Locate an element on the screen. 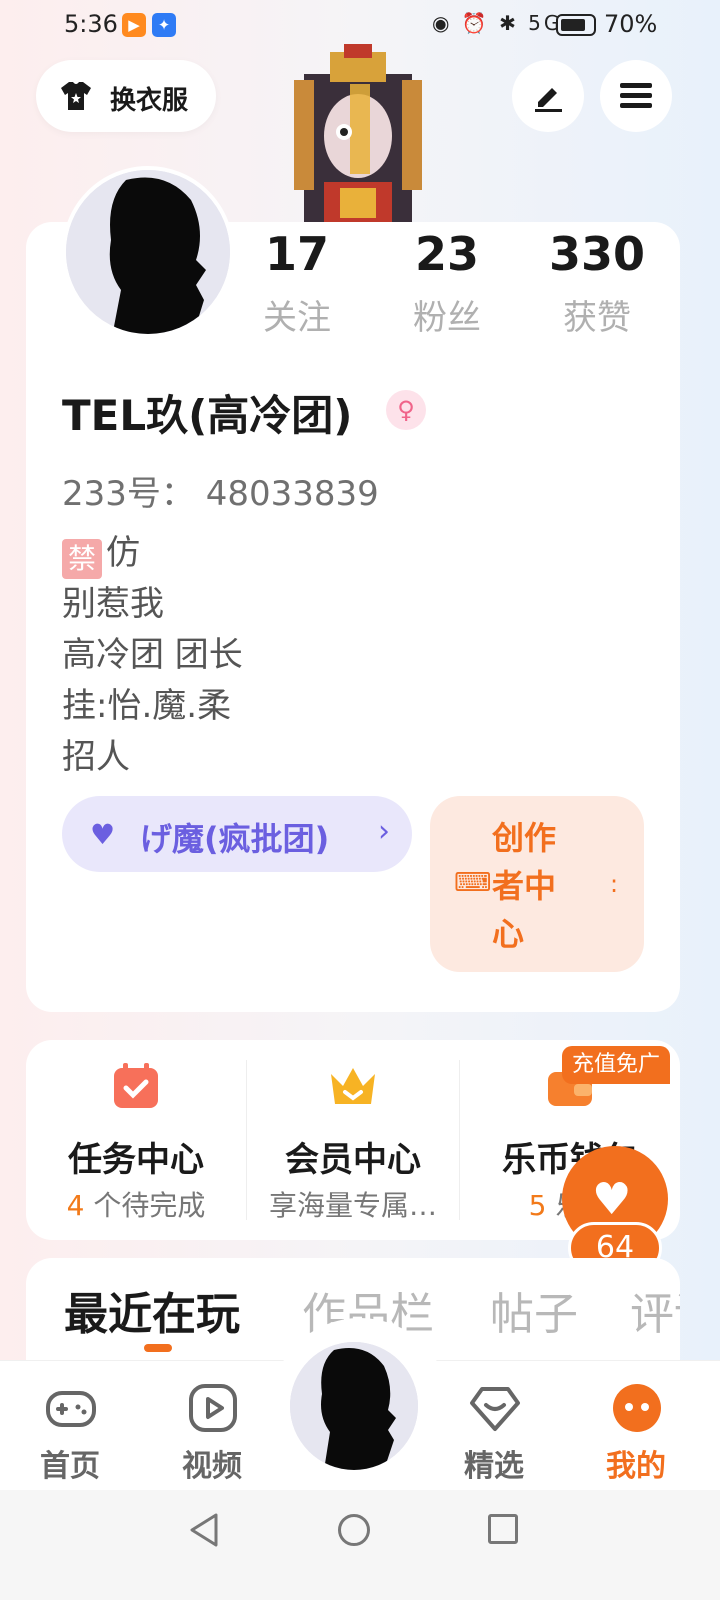 The image size is (720, 1600). stat-likes-label: 获赞 is located at coordinates (597, 318).